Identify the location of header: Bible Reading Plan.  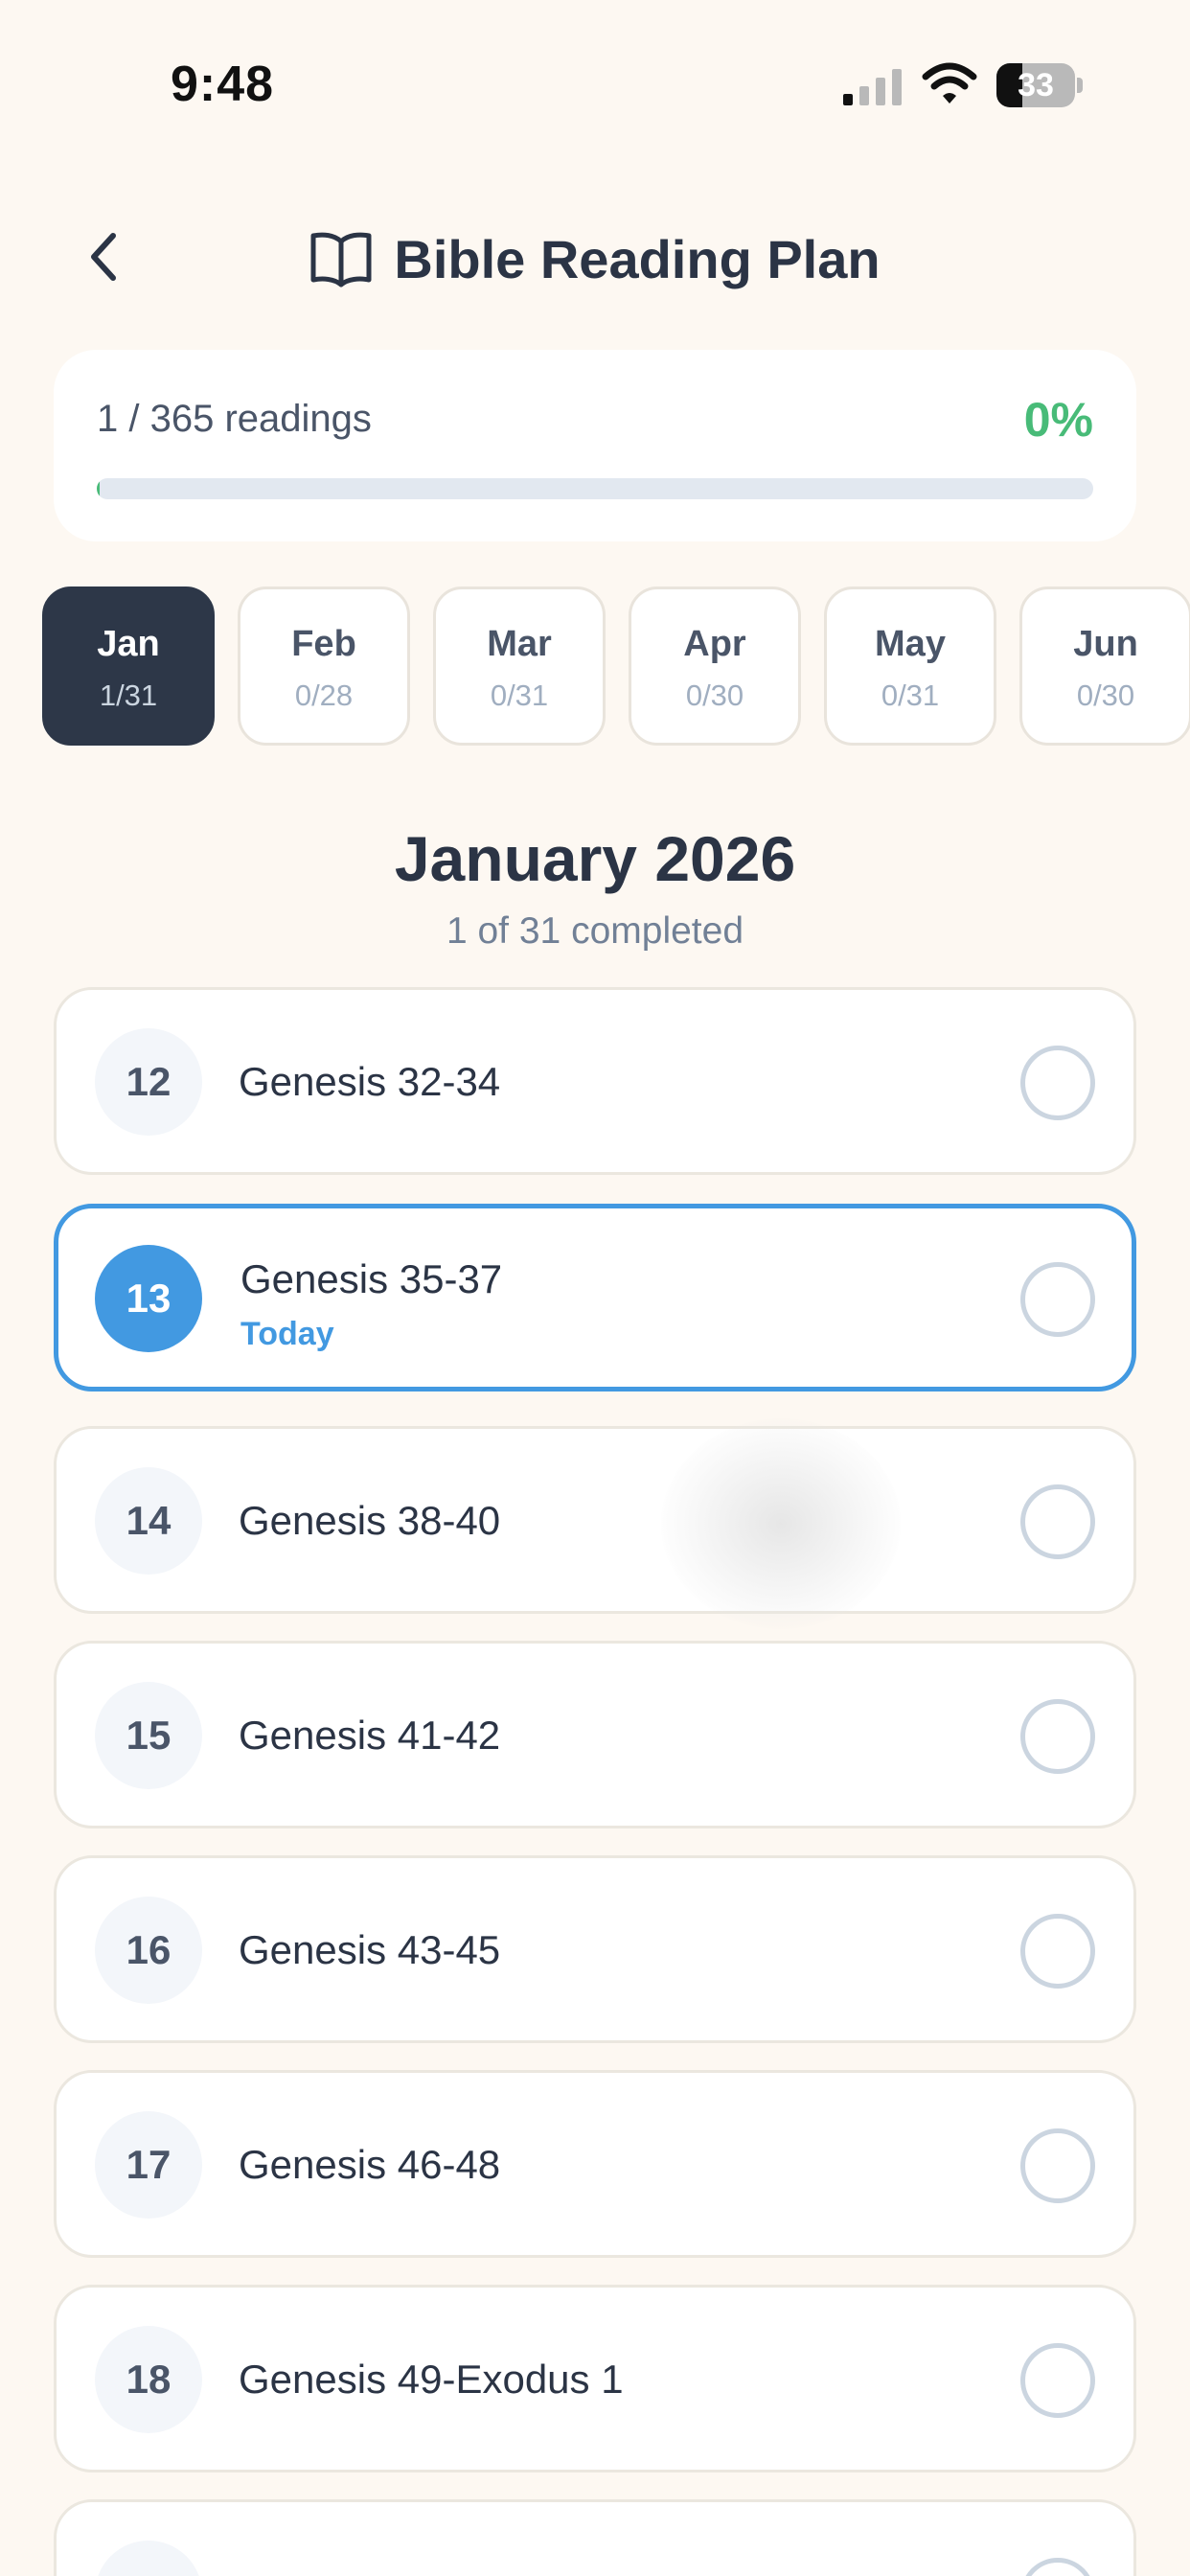
(595, 258).